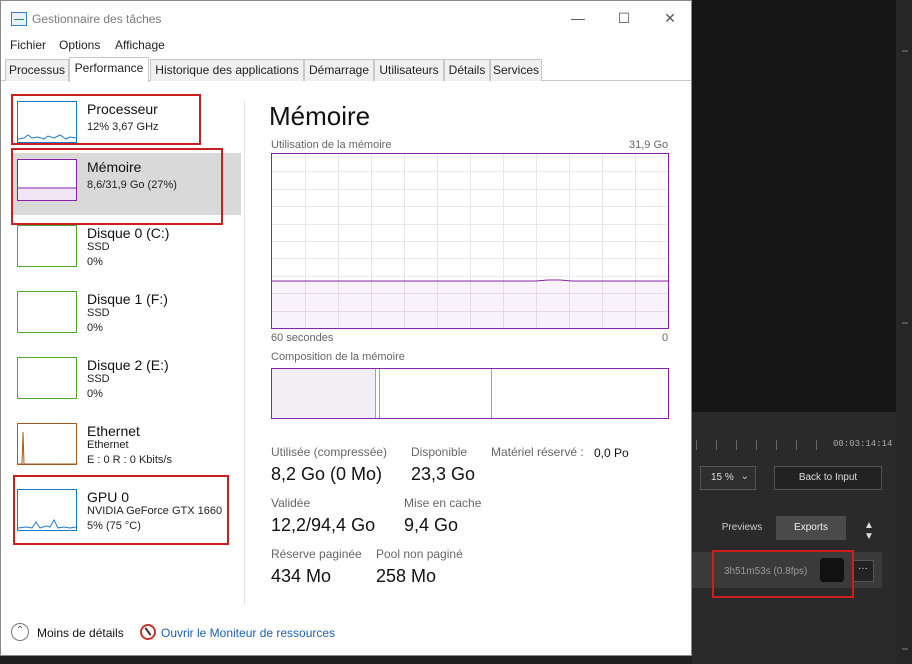  I want to click on menu-affichage: Affichage, so click(140, 45).